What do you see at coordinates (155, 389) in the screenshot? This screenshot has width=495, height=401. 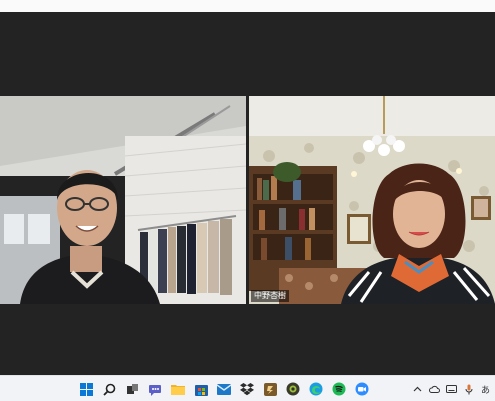 I see `teams-chat-icon` at bounding box center [155, 389].